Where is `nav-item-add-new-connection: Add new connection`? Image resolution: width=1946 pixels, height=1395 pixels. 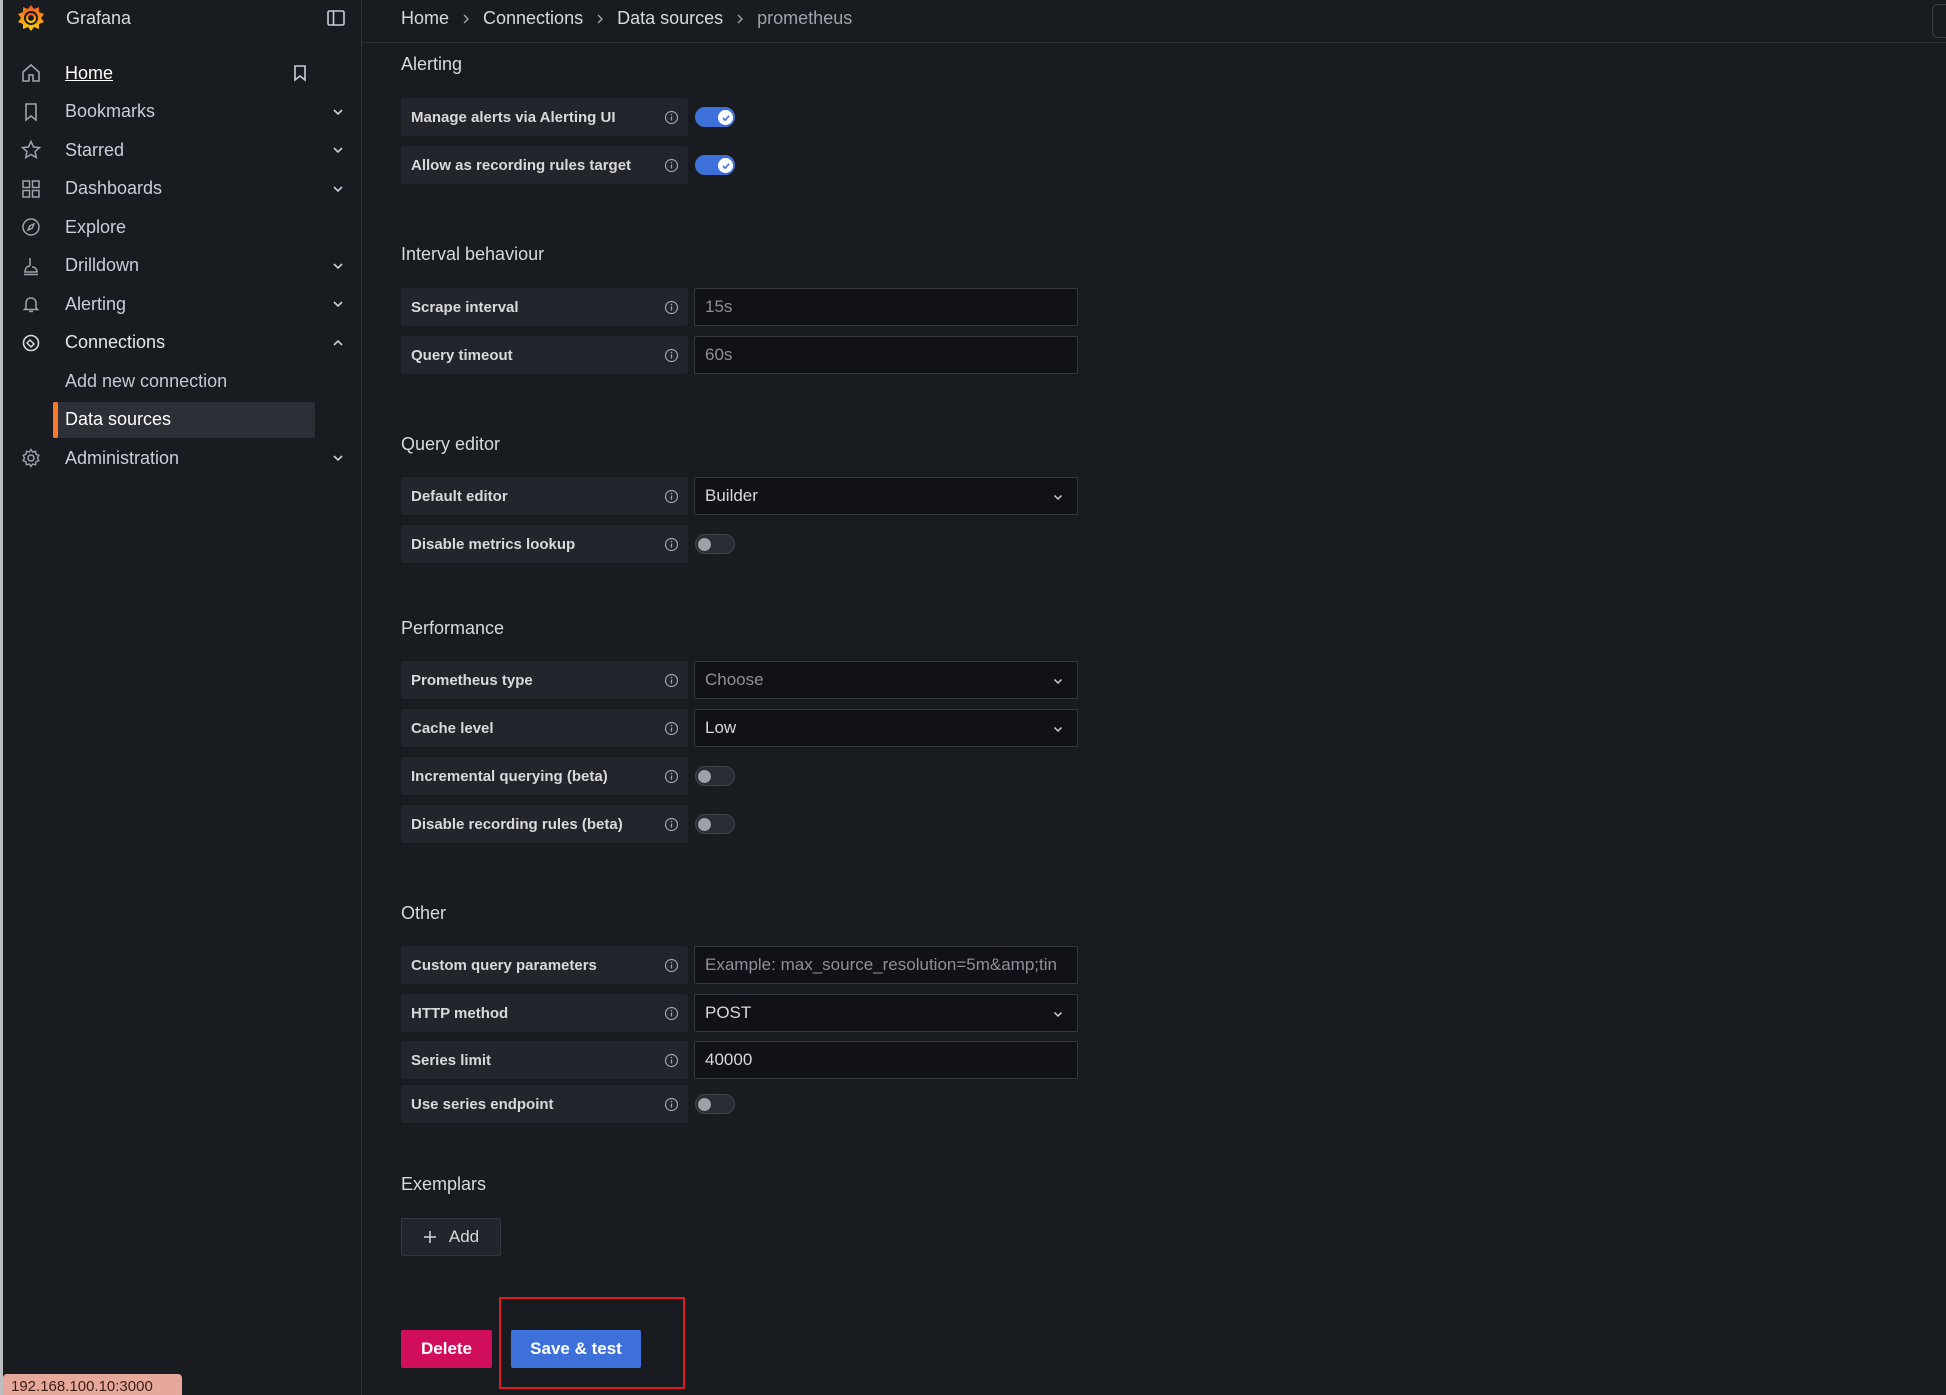 nav-item-add-new-connection: Add new connection is located at coordinates (181, 381).